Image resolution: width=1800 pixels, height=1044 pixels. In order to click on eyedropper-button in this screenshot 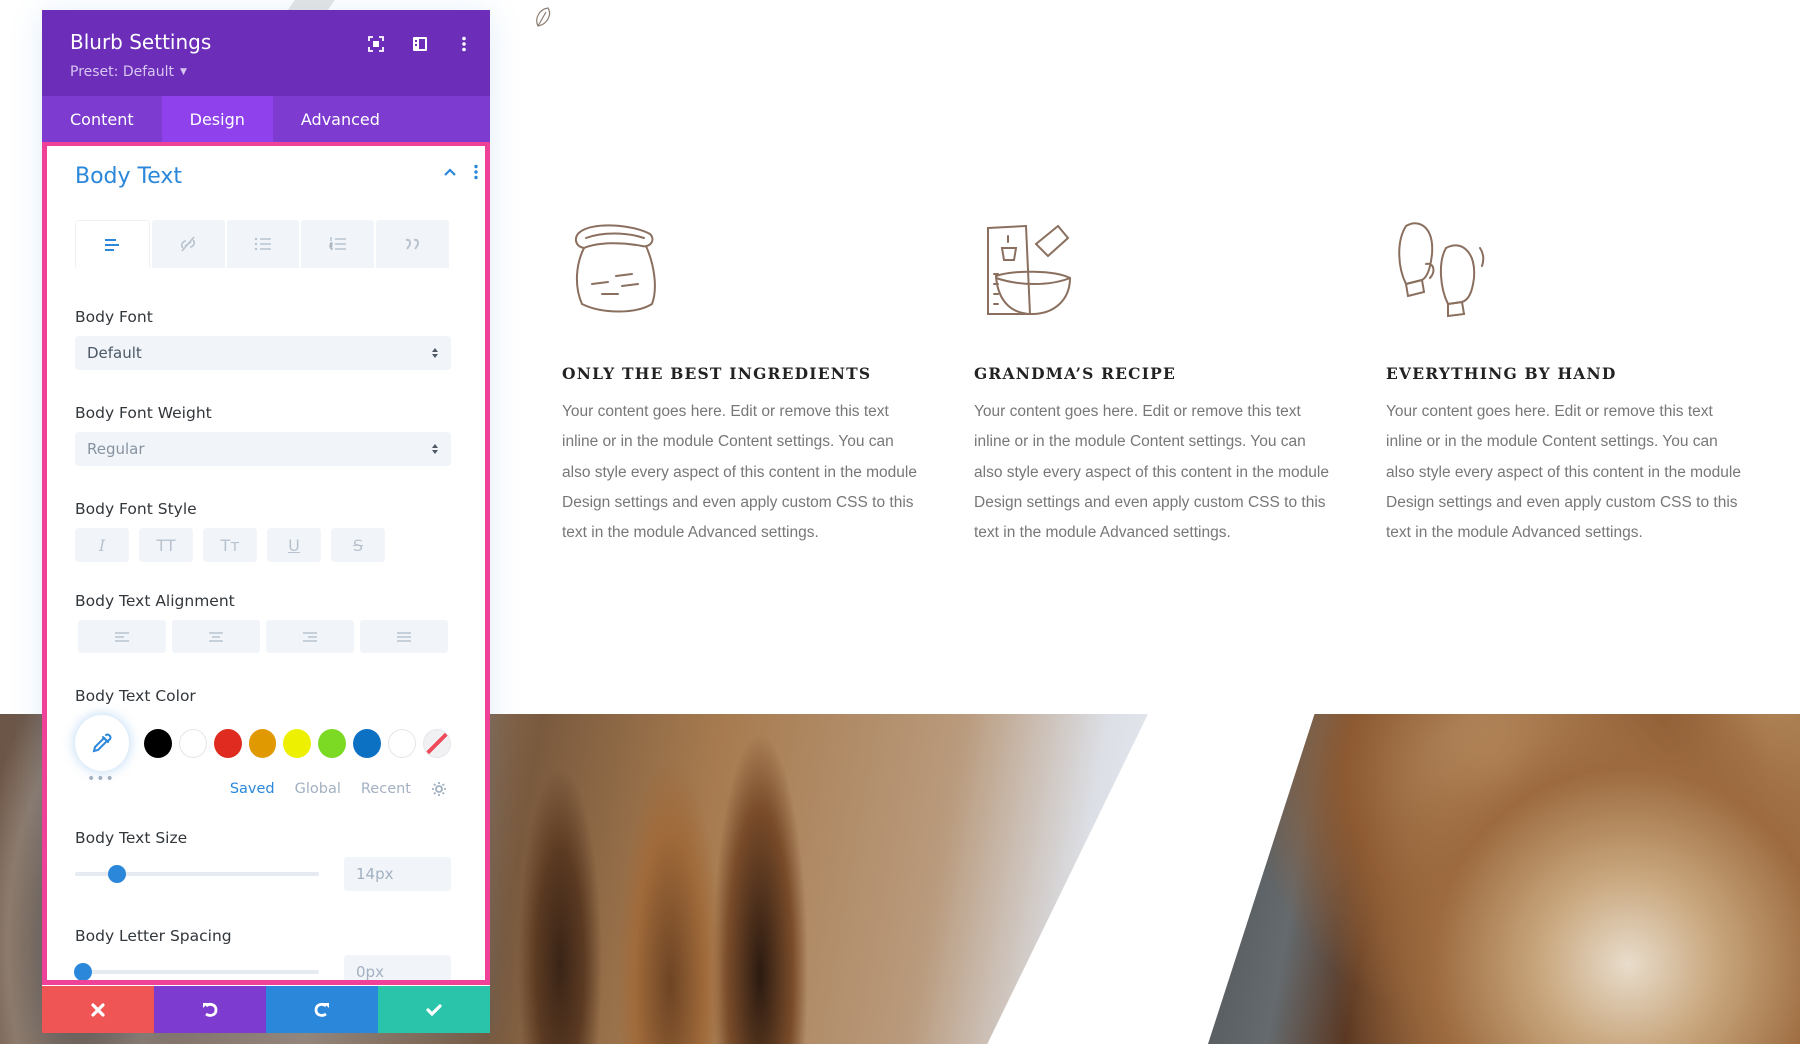, I will do `click(102, 743)`.